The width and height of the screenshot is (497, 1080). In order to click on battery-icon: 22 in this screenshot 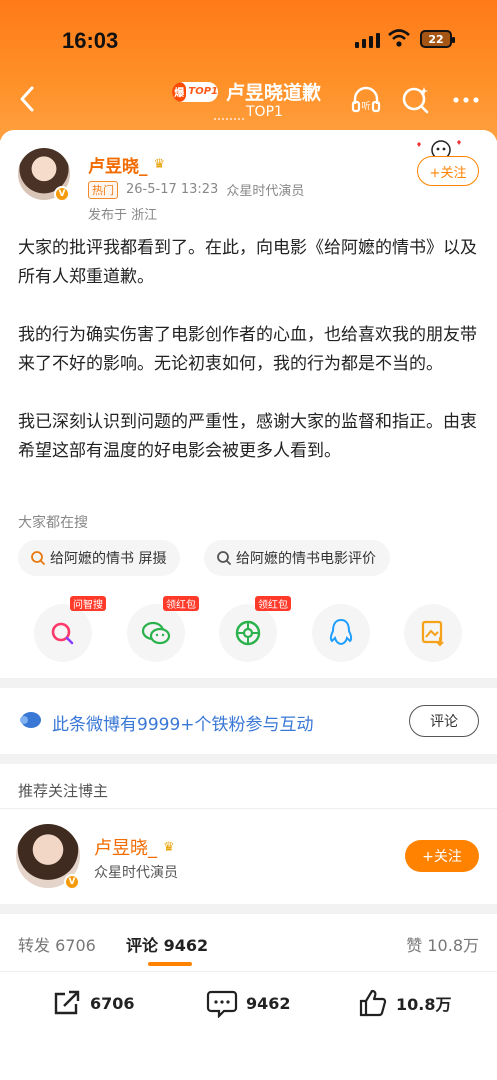, I will do `click(437, 39)`.